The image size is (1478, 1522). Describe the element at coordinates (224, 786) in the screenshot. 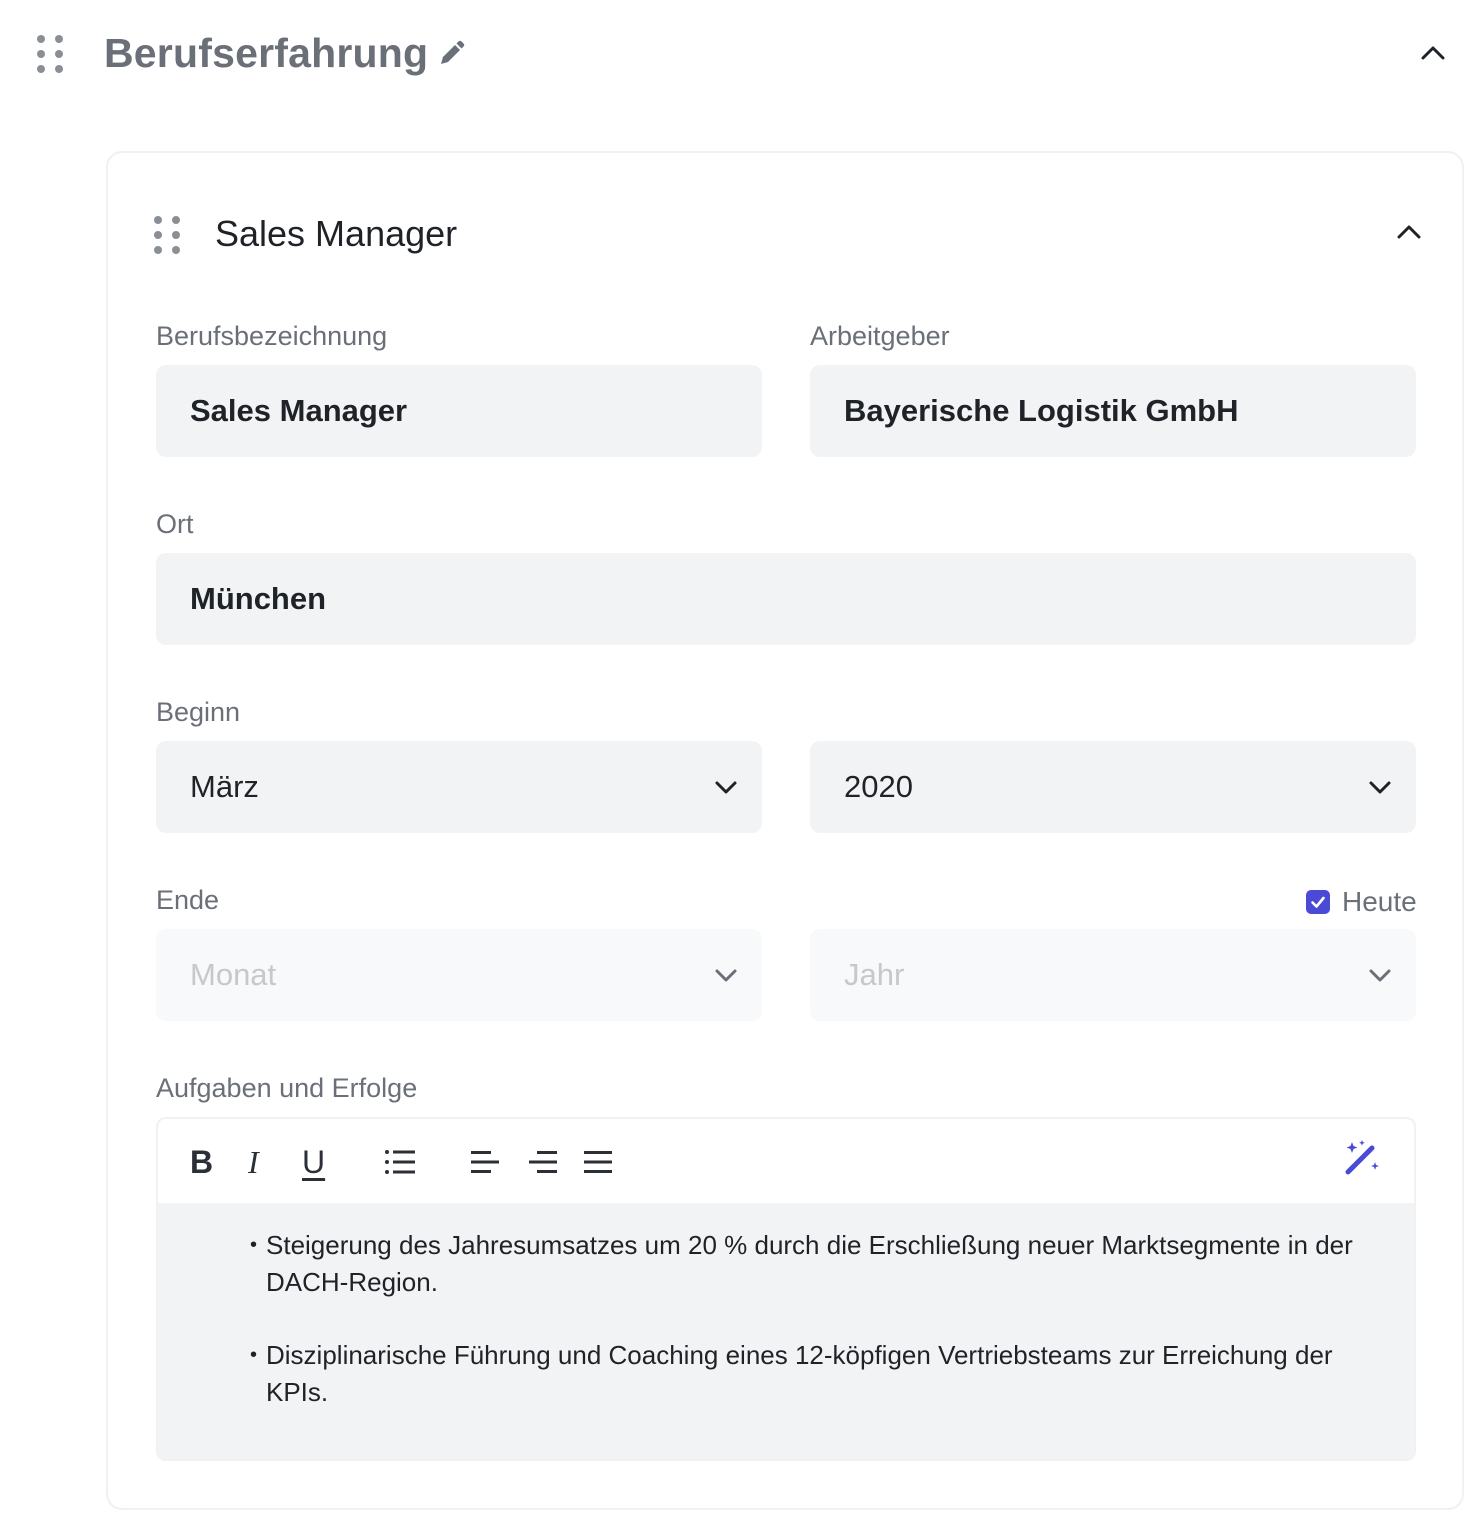

I see `start-month-value: März` at that location.